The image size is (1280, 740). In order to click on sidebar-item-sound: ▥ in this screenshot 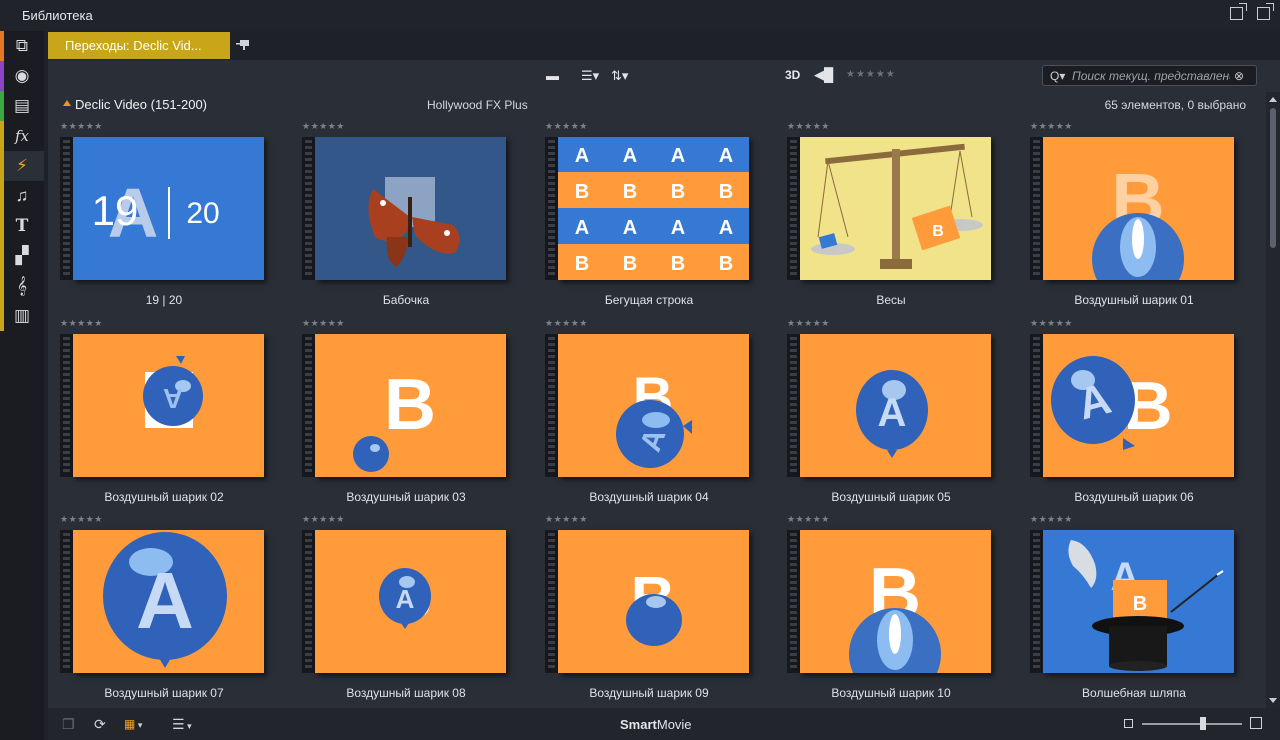, I will do `click(22, 316)`.